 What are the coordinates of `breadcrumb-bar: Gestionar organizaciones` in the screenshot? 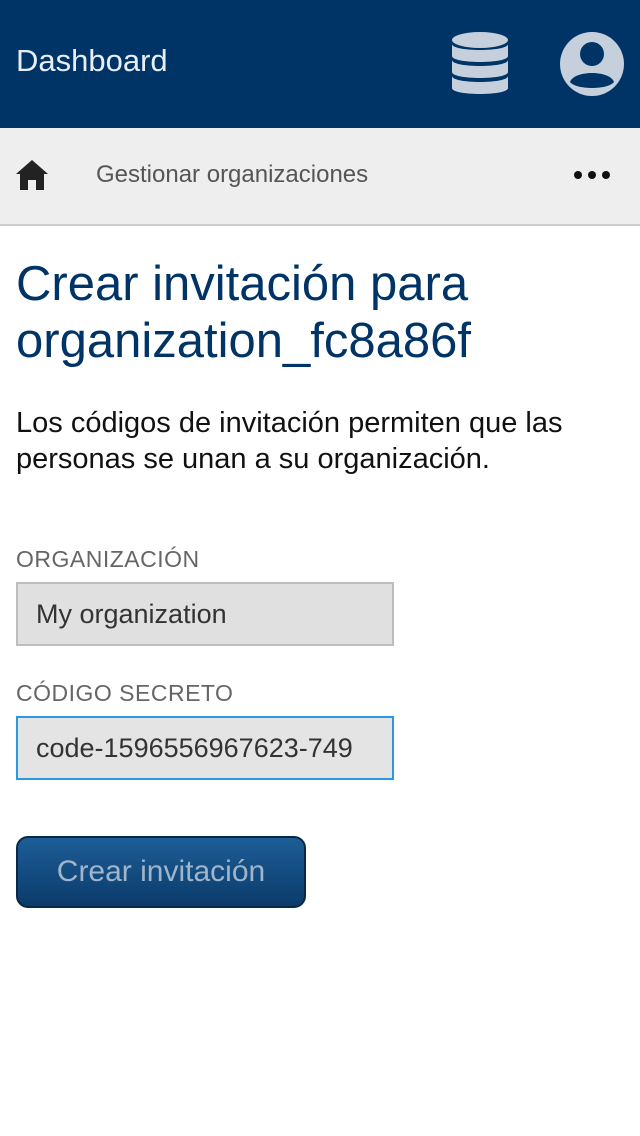 It's located at (320, 177).